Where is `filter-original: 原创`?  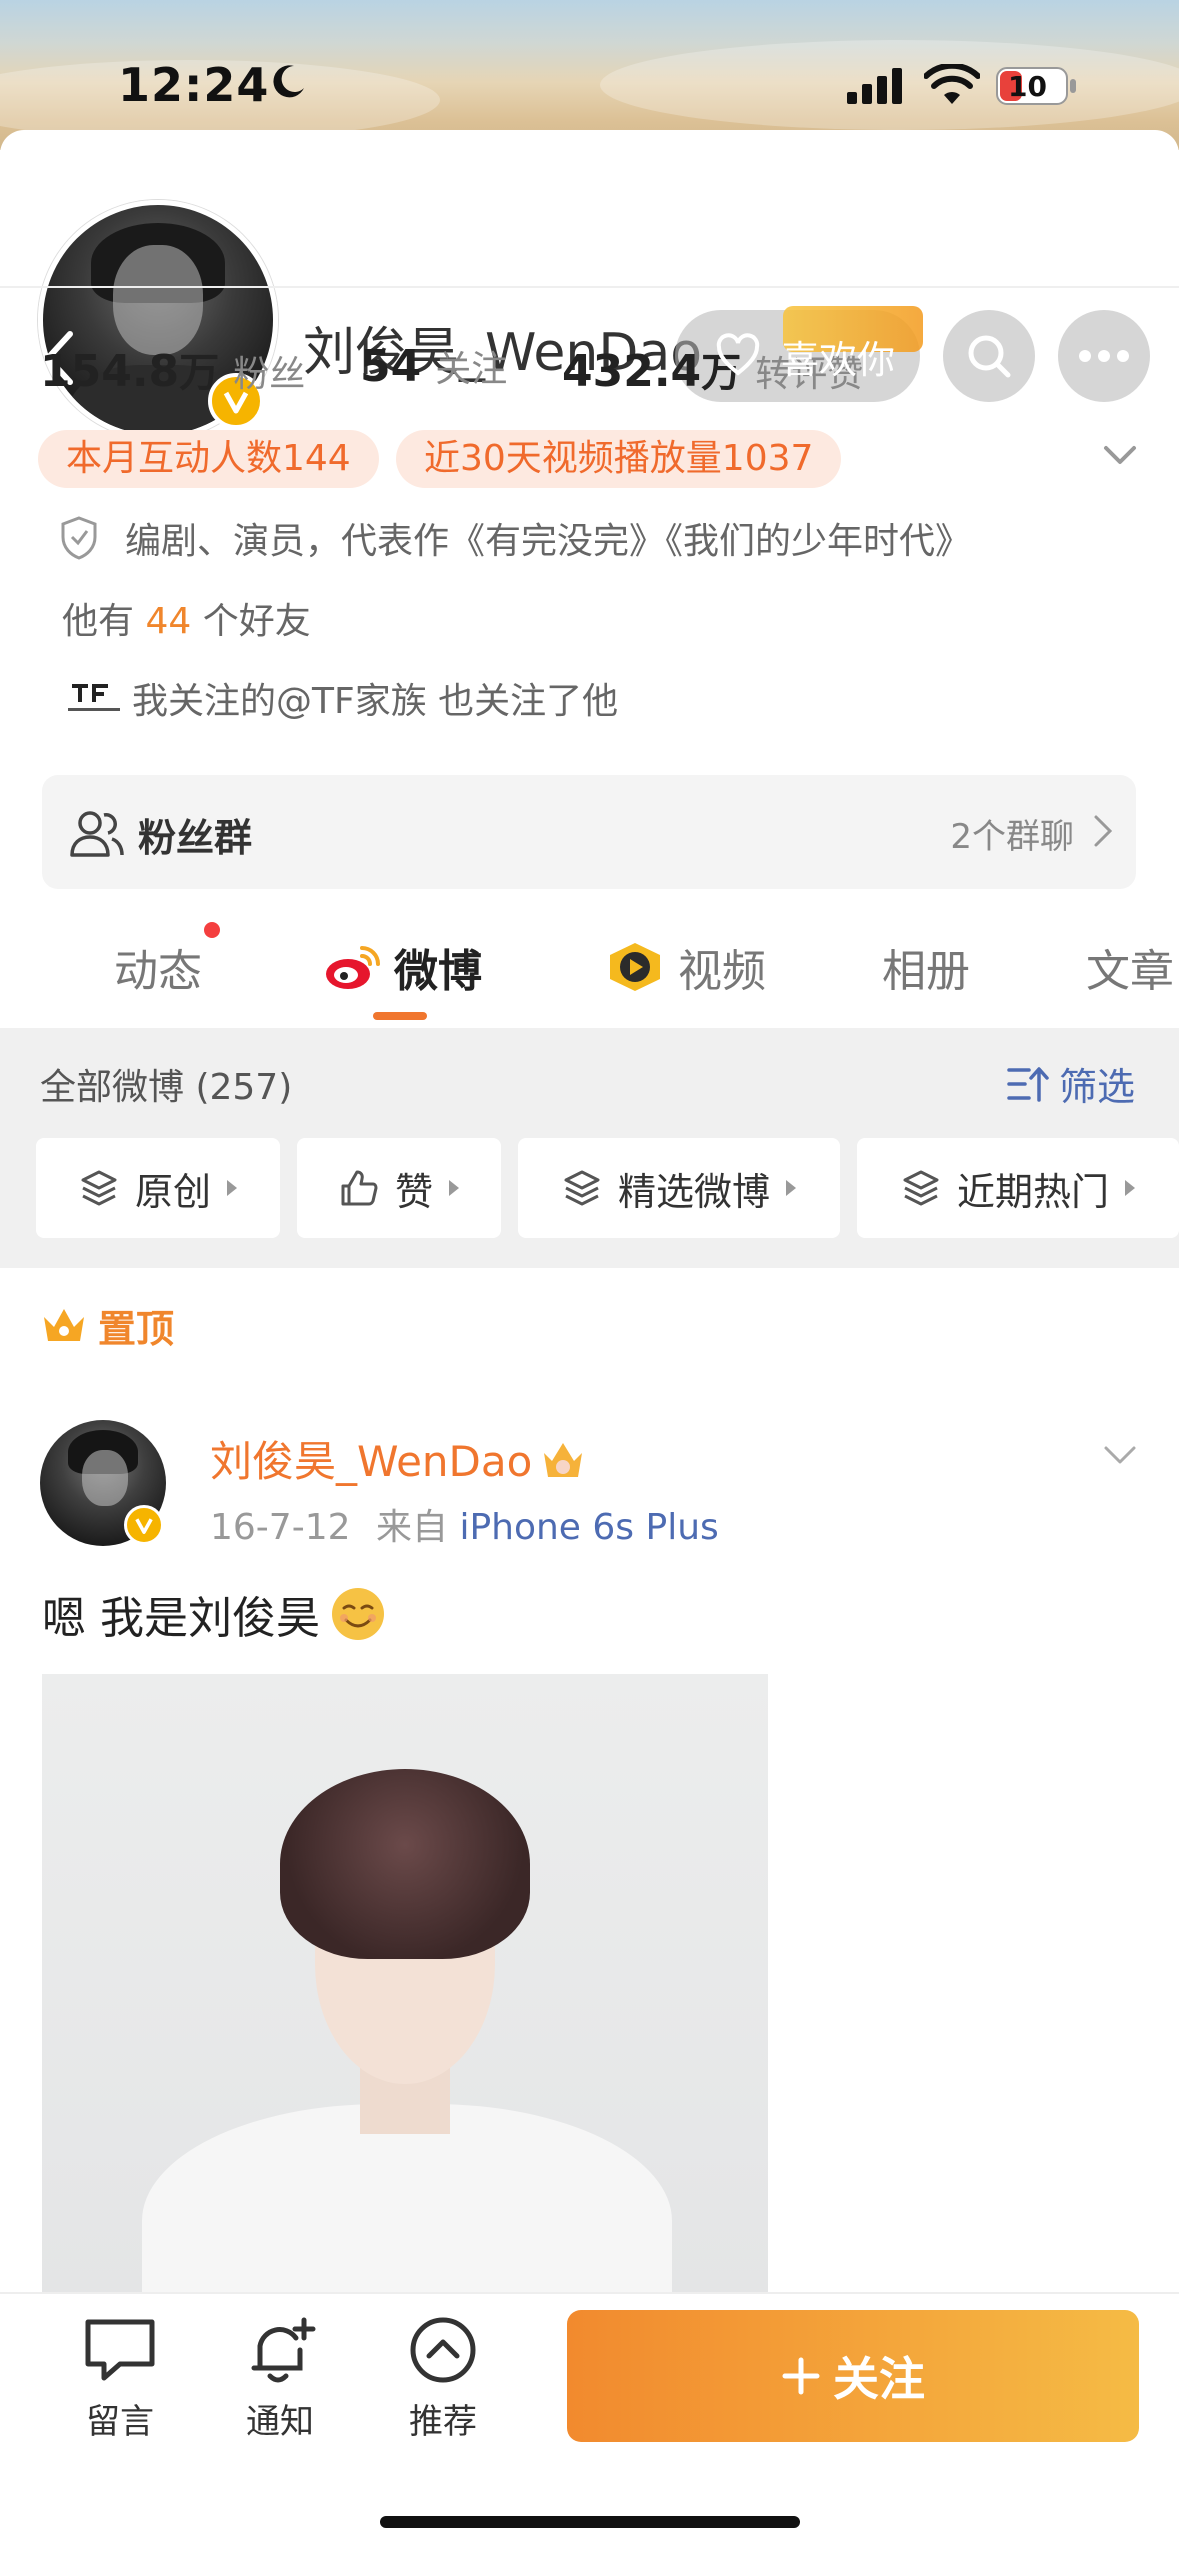
filter-original: 原创 is located at coordinates (158, 1188).